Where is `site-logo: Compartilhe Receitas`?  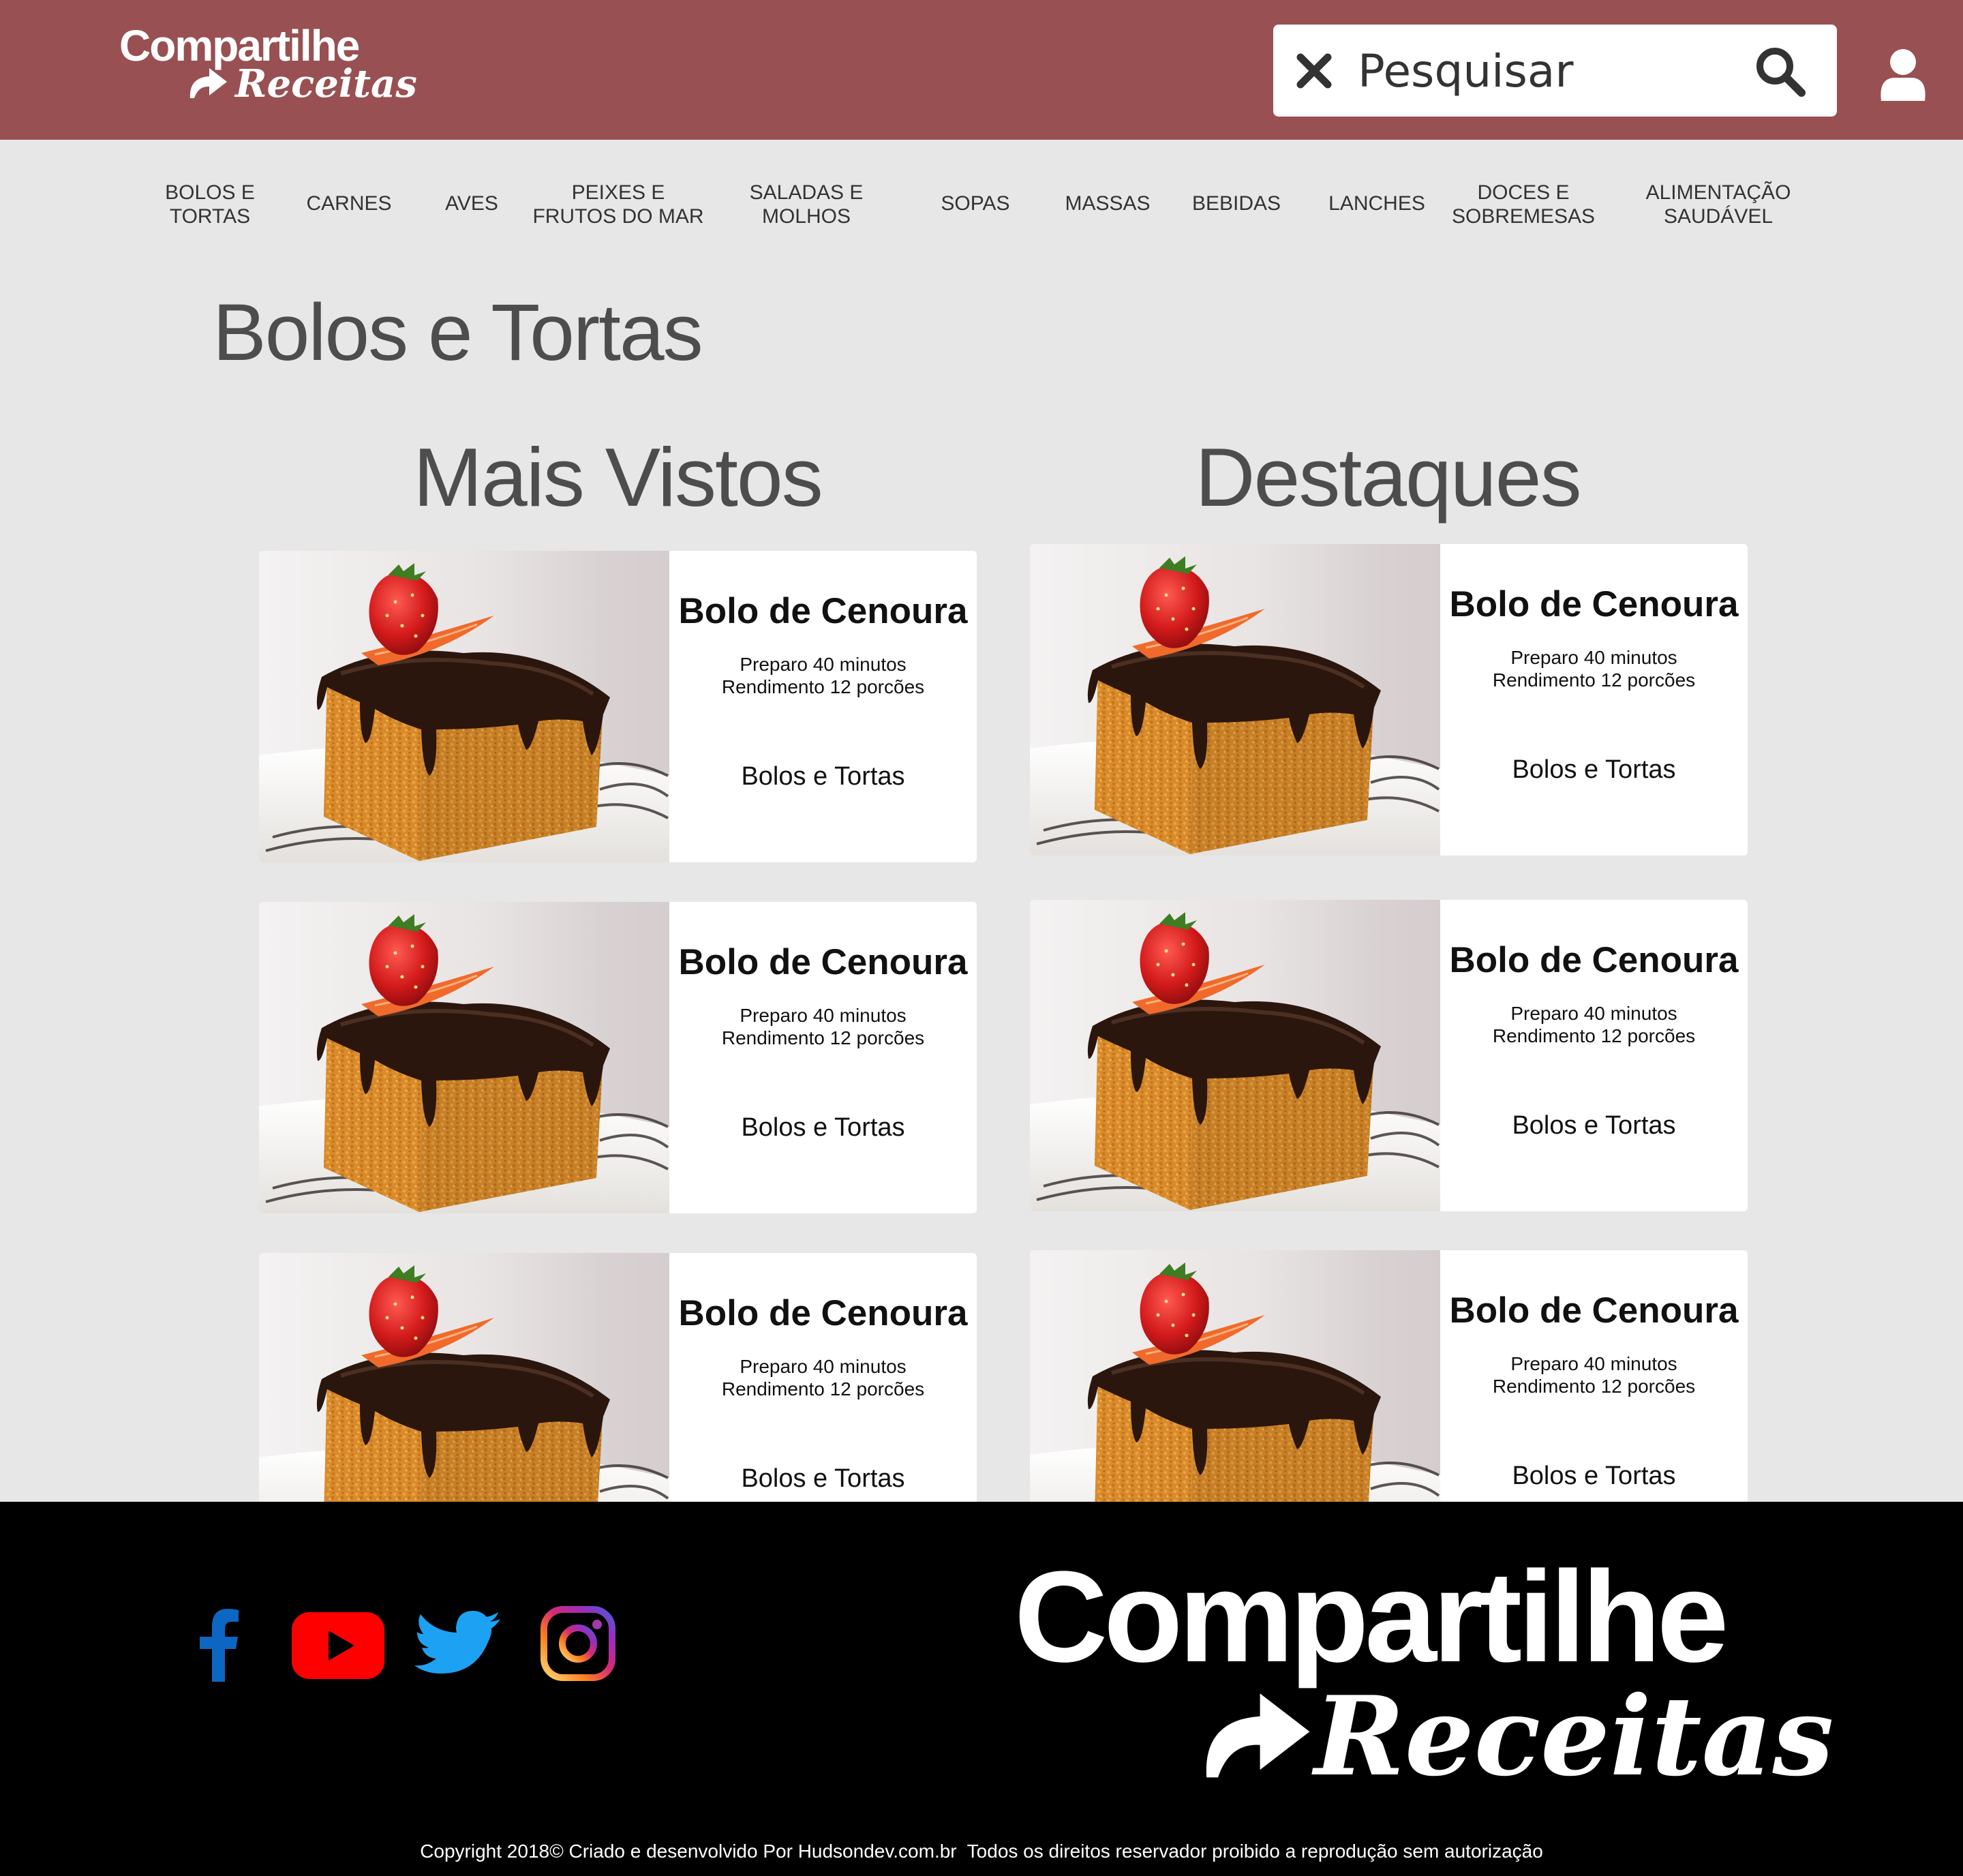 site-logo: Compartilhe Receitas is located at coordinates (268, 65).